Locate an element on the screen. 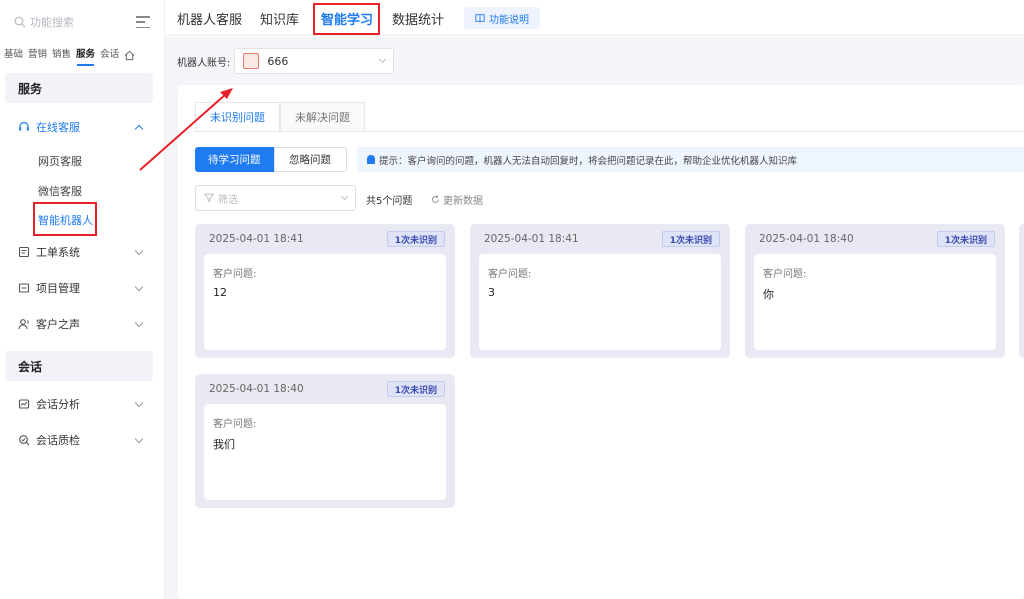  sidebar-item-ticket-system: 工单系统 is located at coordinates (83, 252).